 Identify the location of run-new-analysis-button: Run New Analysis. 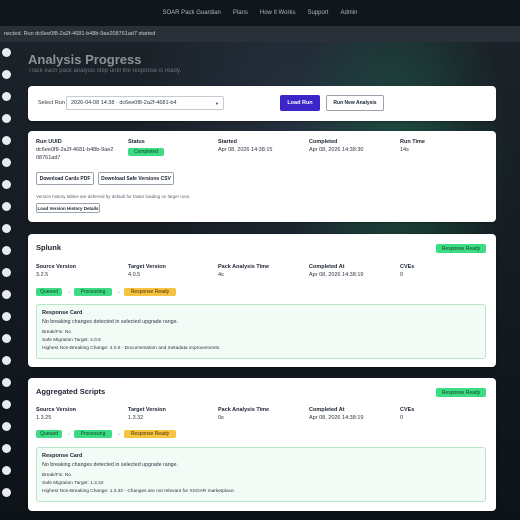
(355, 103).